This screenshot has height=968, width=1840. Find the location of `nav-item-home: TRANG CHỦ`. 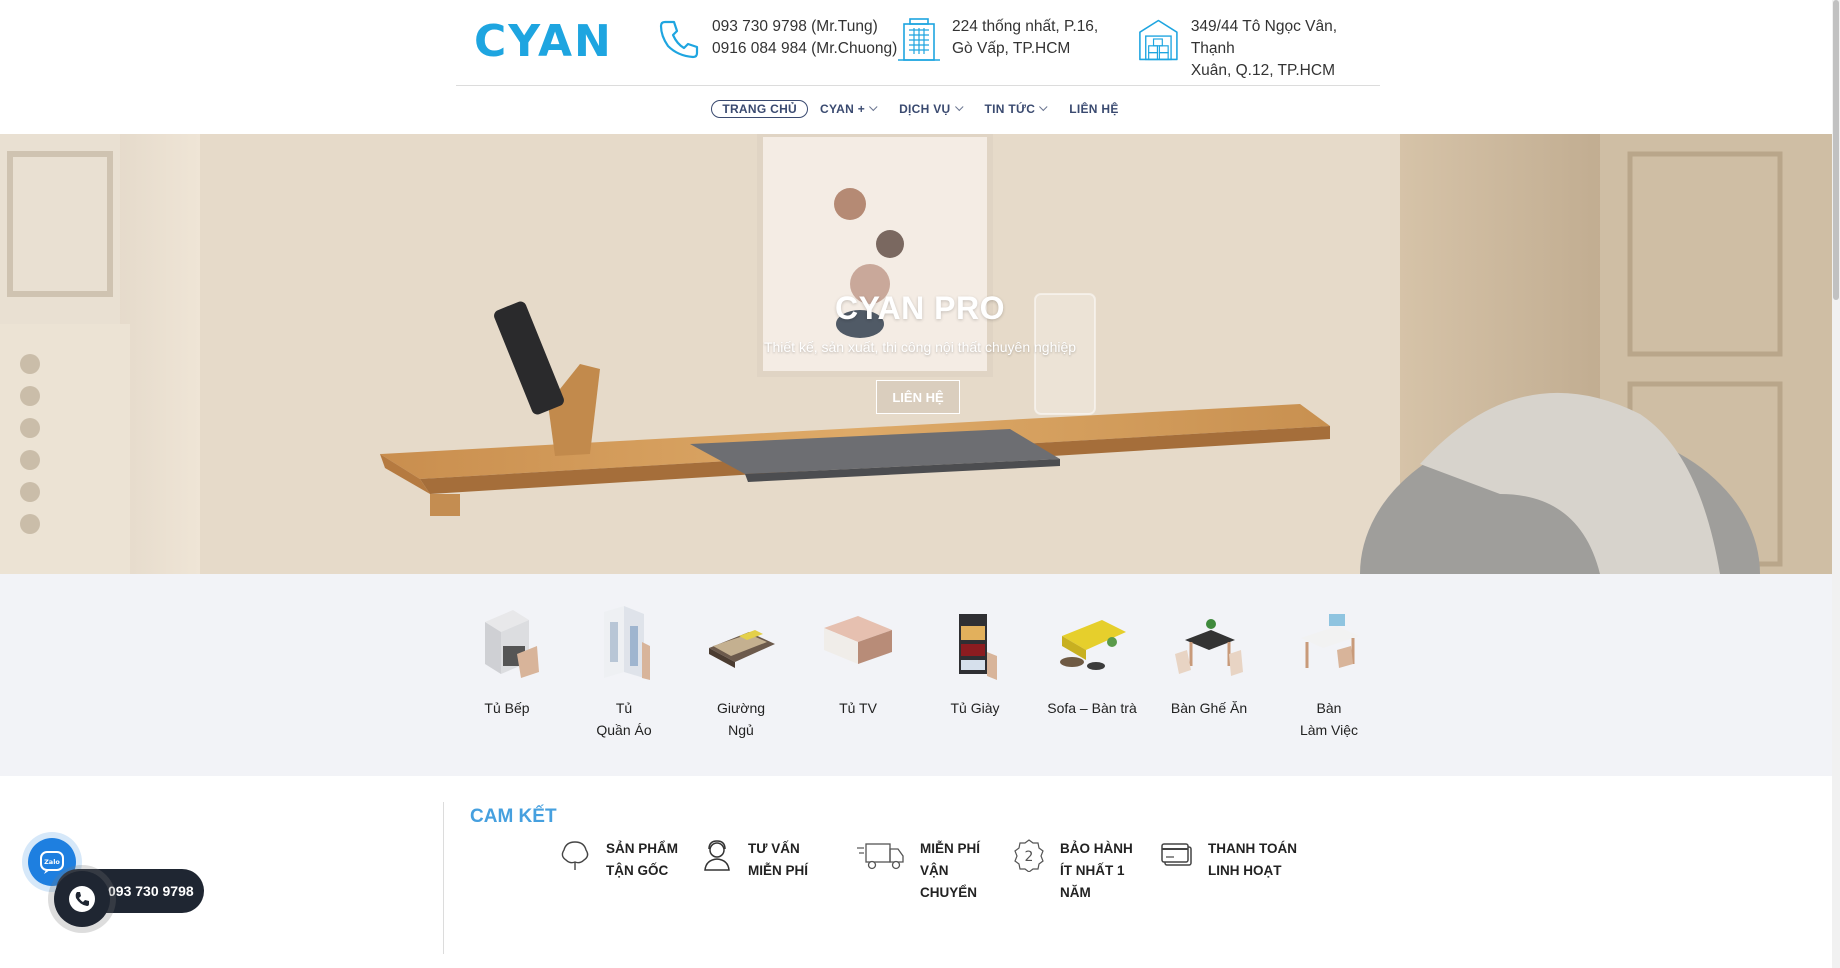

nav-item-home: TRANG CHỦ is located at coordinates (760, 109).